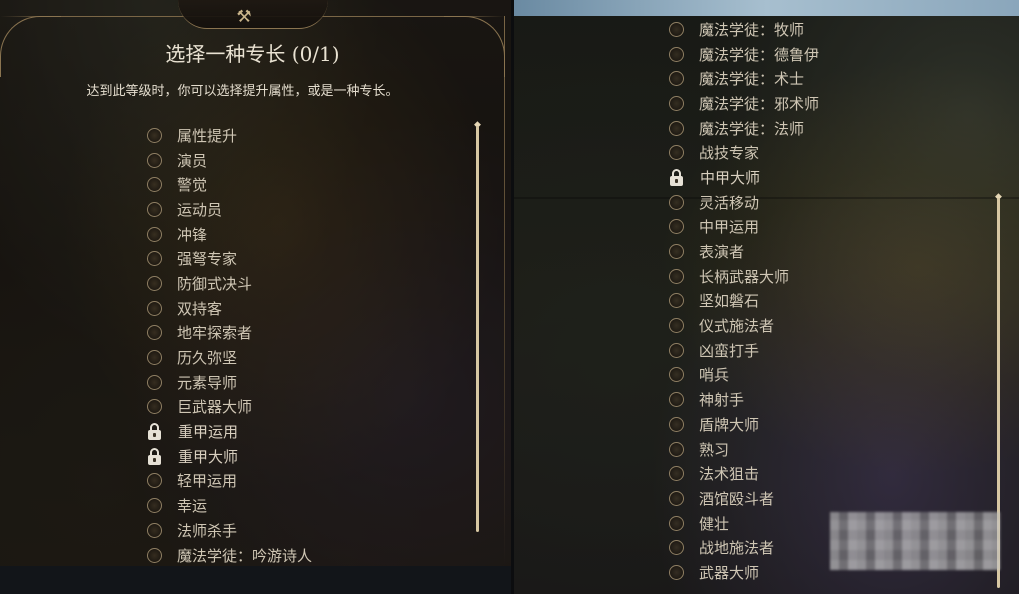 This screenshot has height=594, width=1019. I want to click on feat-option: 魔法学徒：术士, so click(744, 78).